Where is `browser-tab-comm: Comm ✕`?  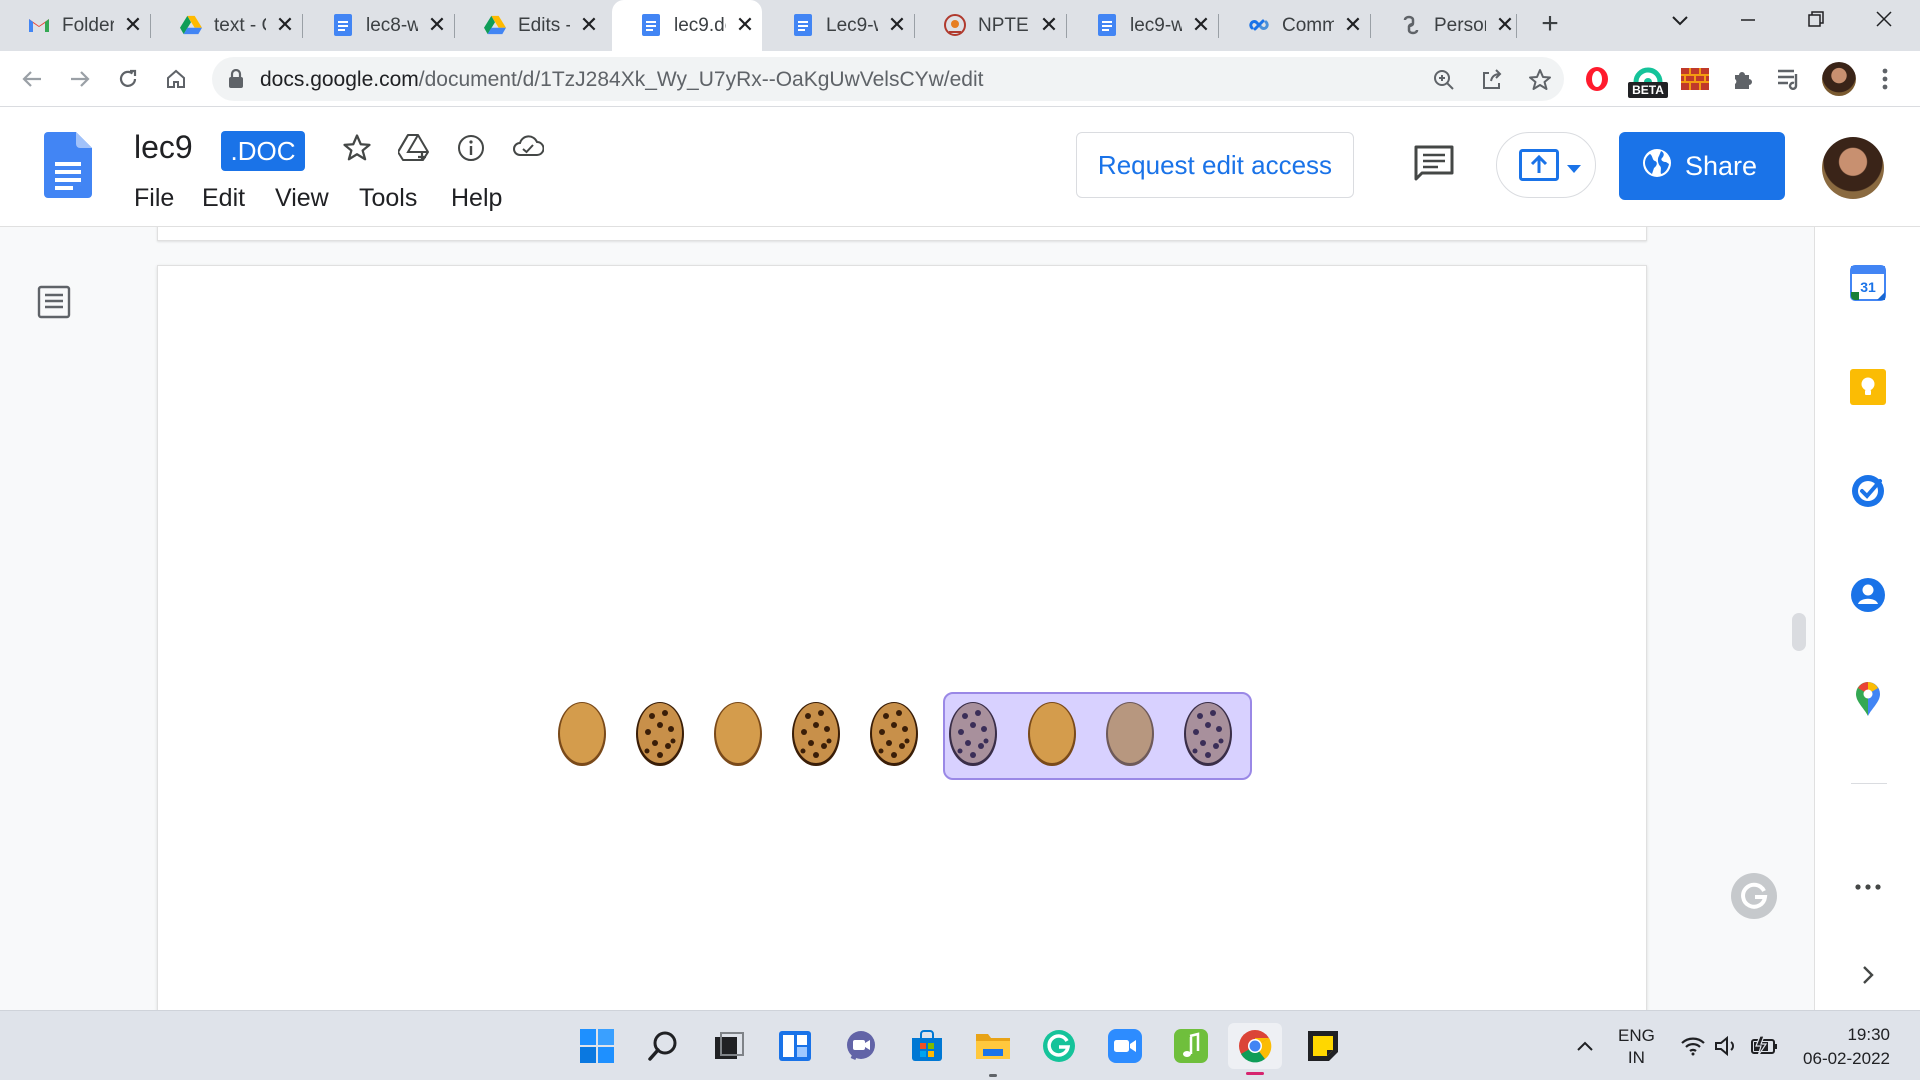 browser-tab-comm: Comm ✕ is located at coordinates (1295, 25).